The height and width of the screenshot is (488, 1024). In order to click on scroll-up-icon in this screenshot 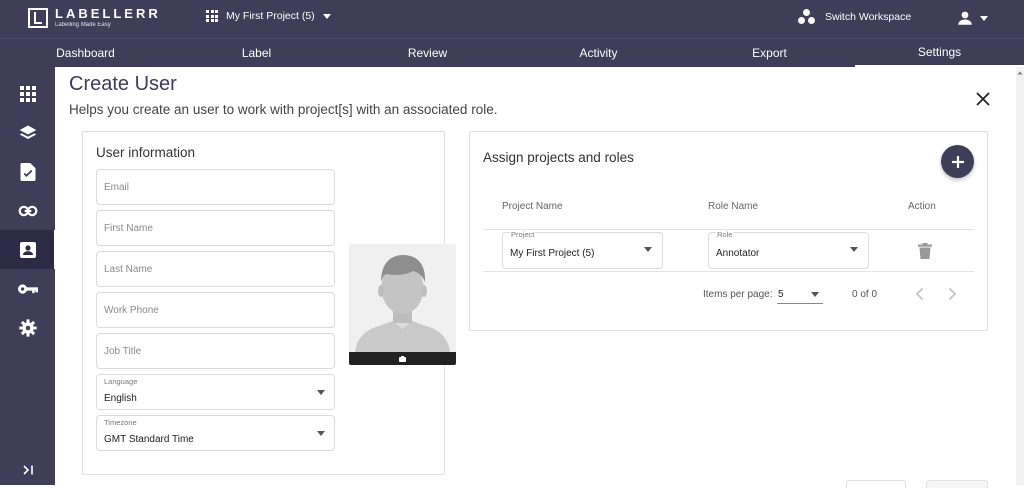, I will do `click(1020, 73)`.